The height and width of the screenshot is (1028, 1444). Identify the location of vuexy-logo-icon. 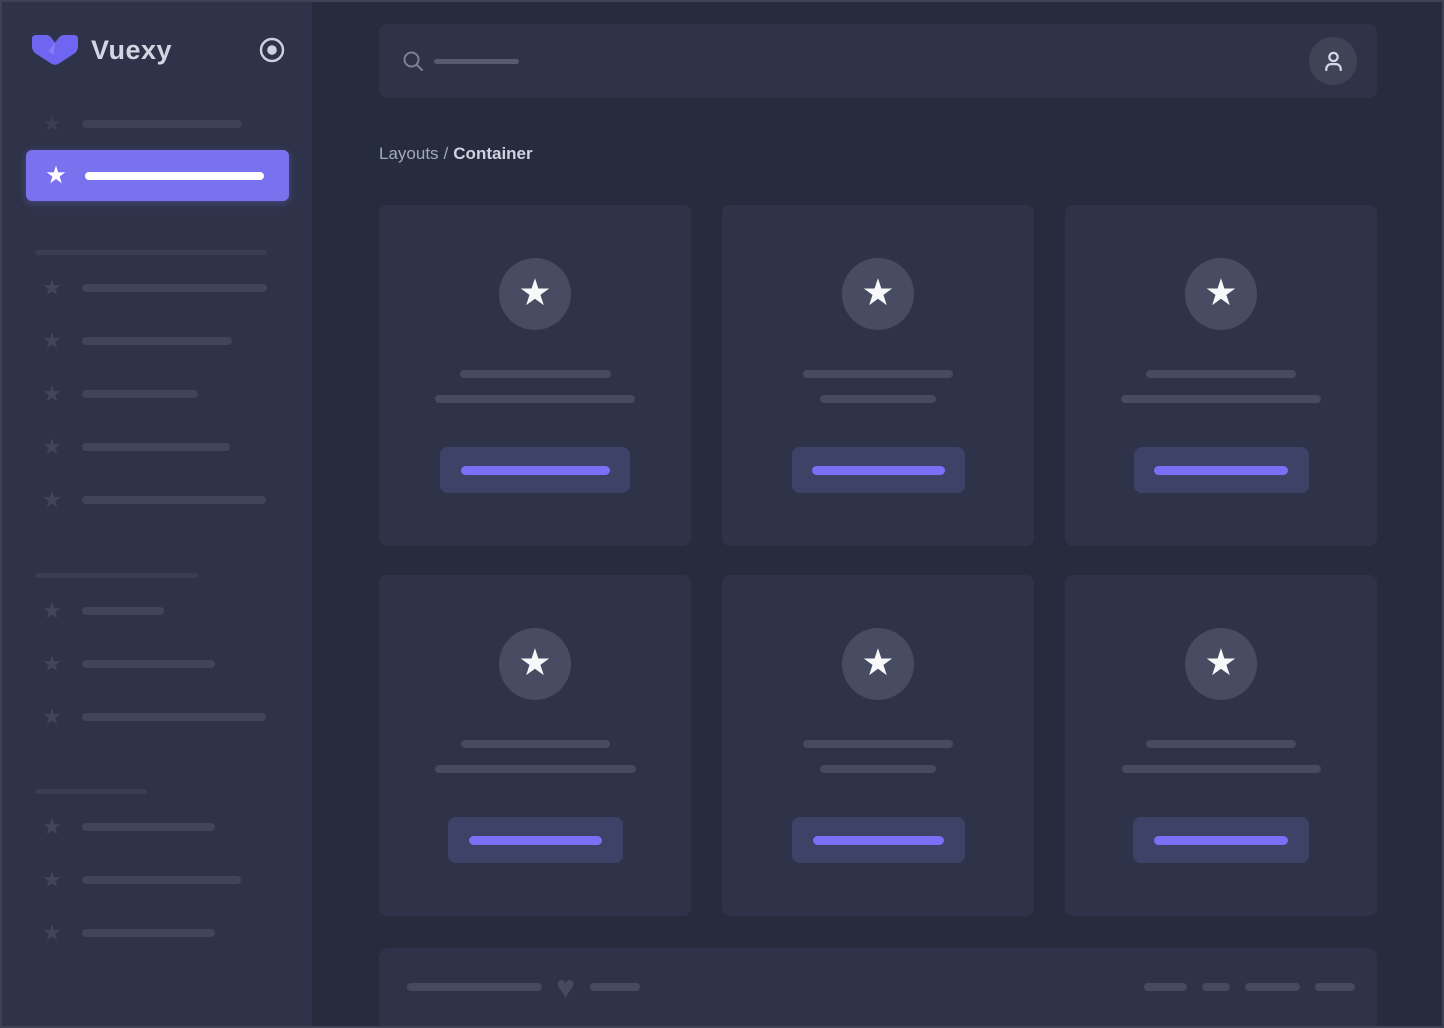
(55, 50).